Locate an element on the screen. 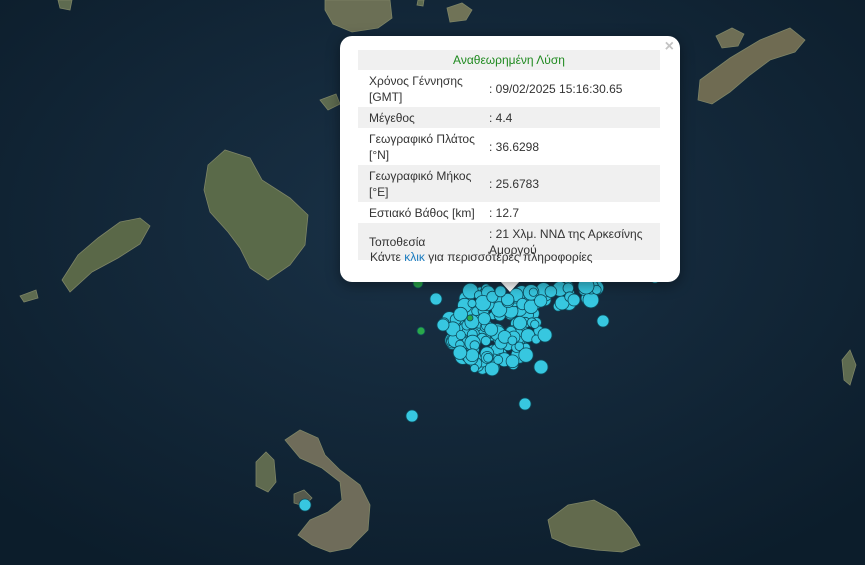  footer-prefix: Κάντε is located at coordinates (385, 257).